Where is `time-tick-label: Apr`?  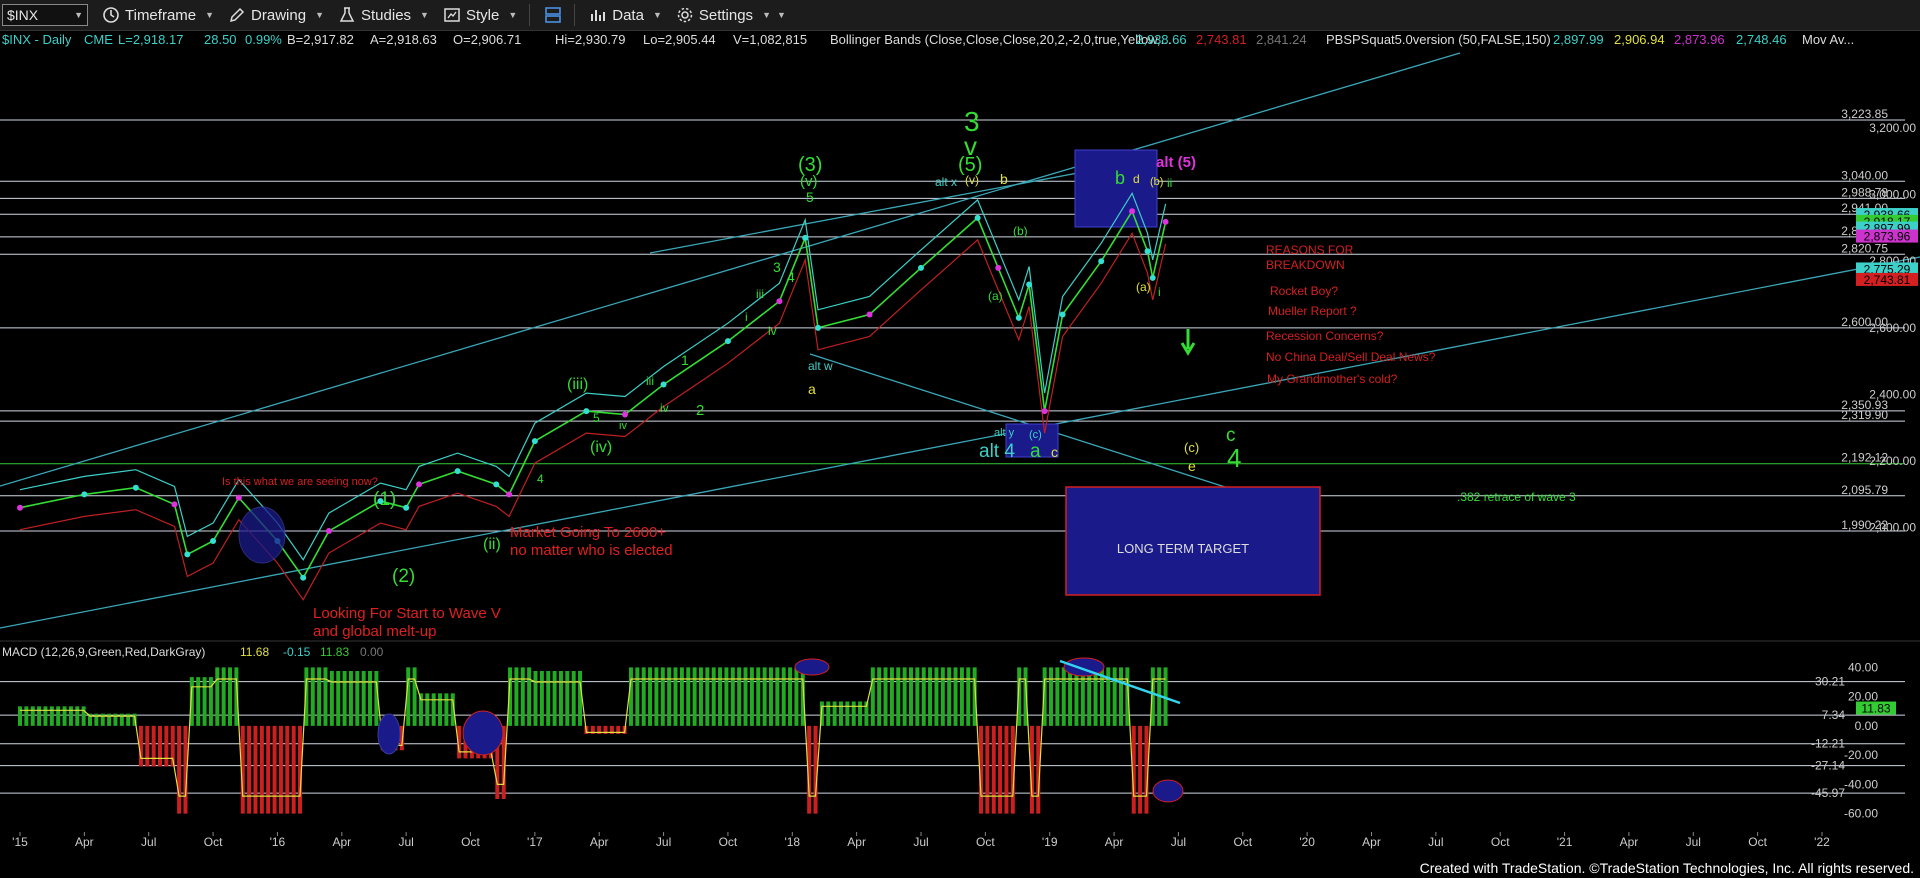
time-tick-label: Apr is located at coordinates (341, 842).